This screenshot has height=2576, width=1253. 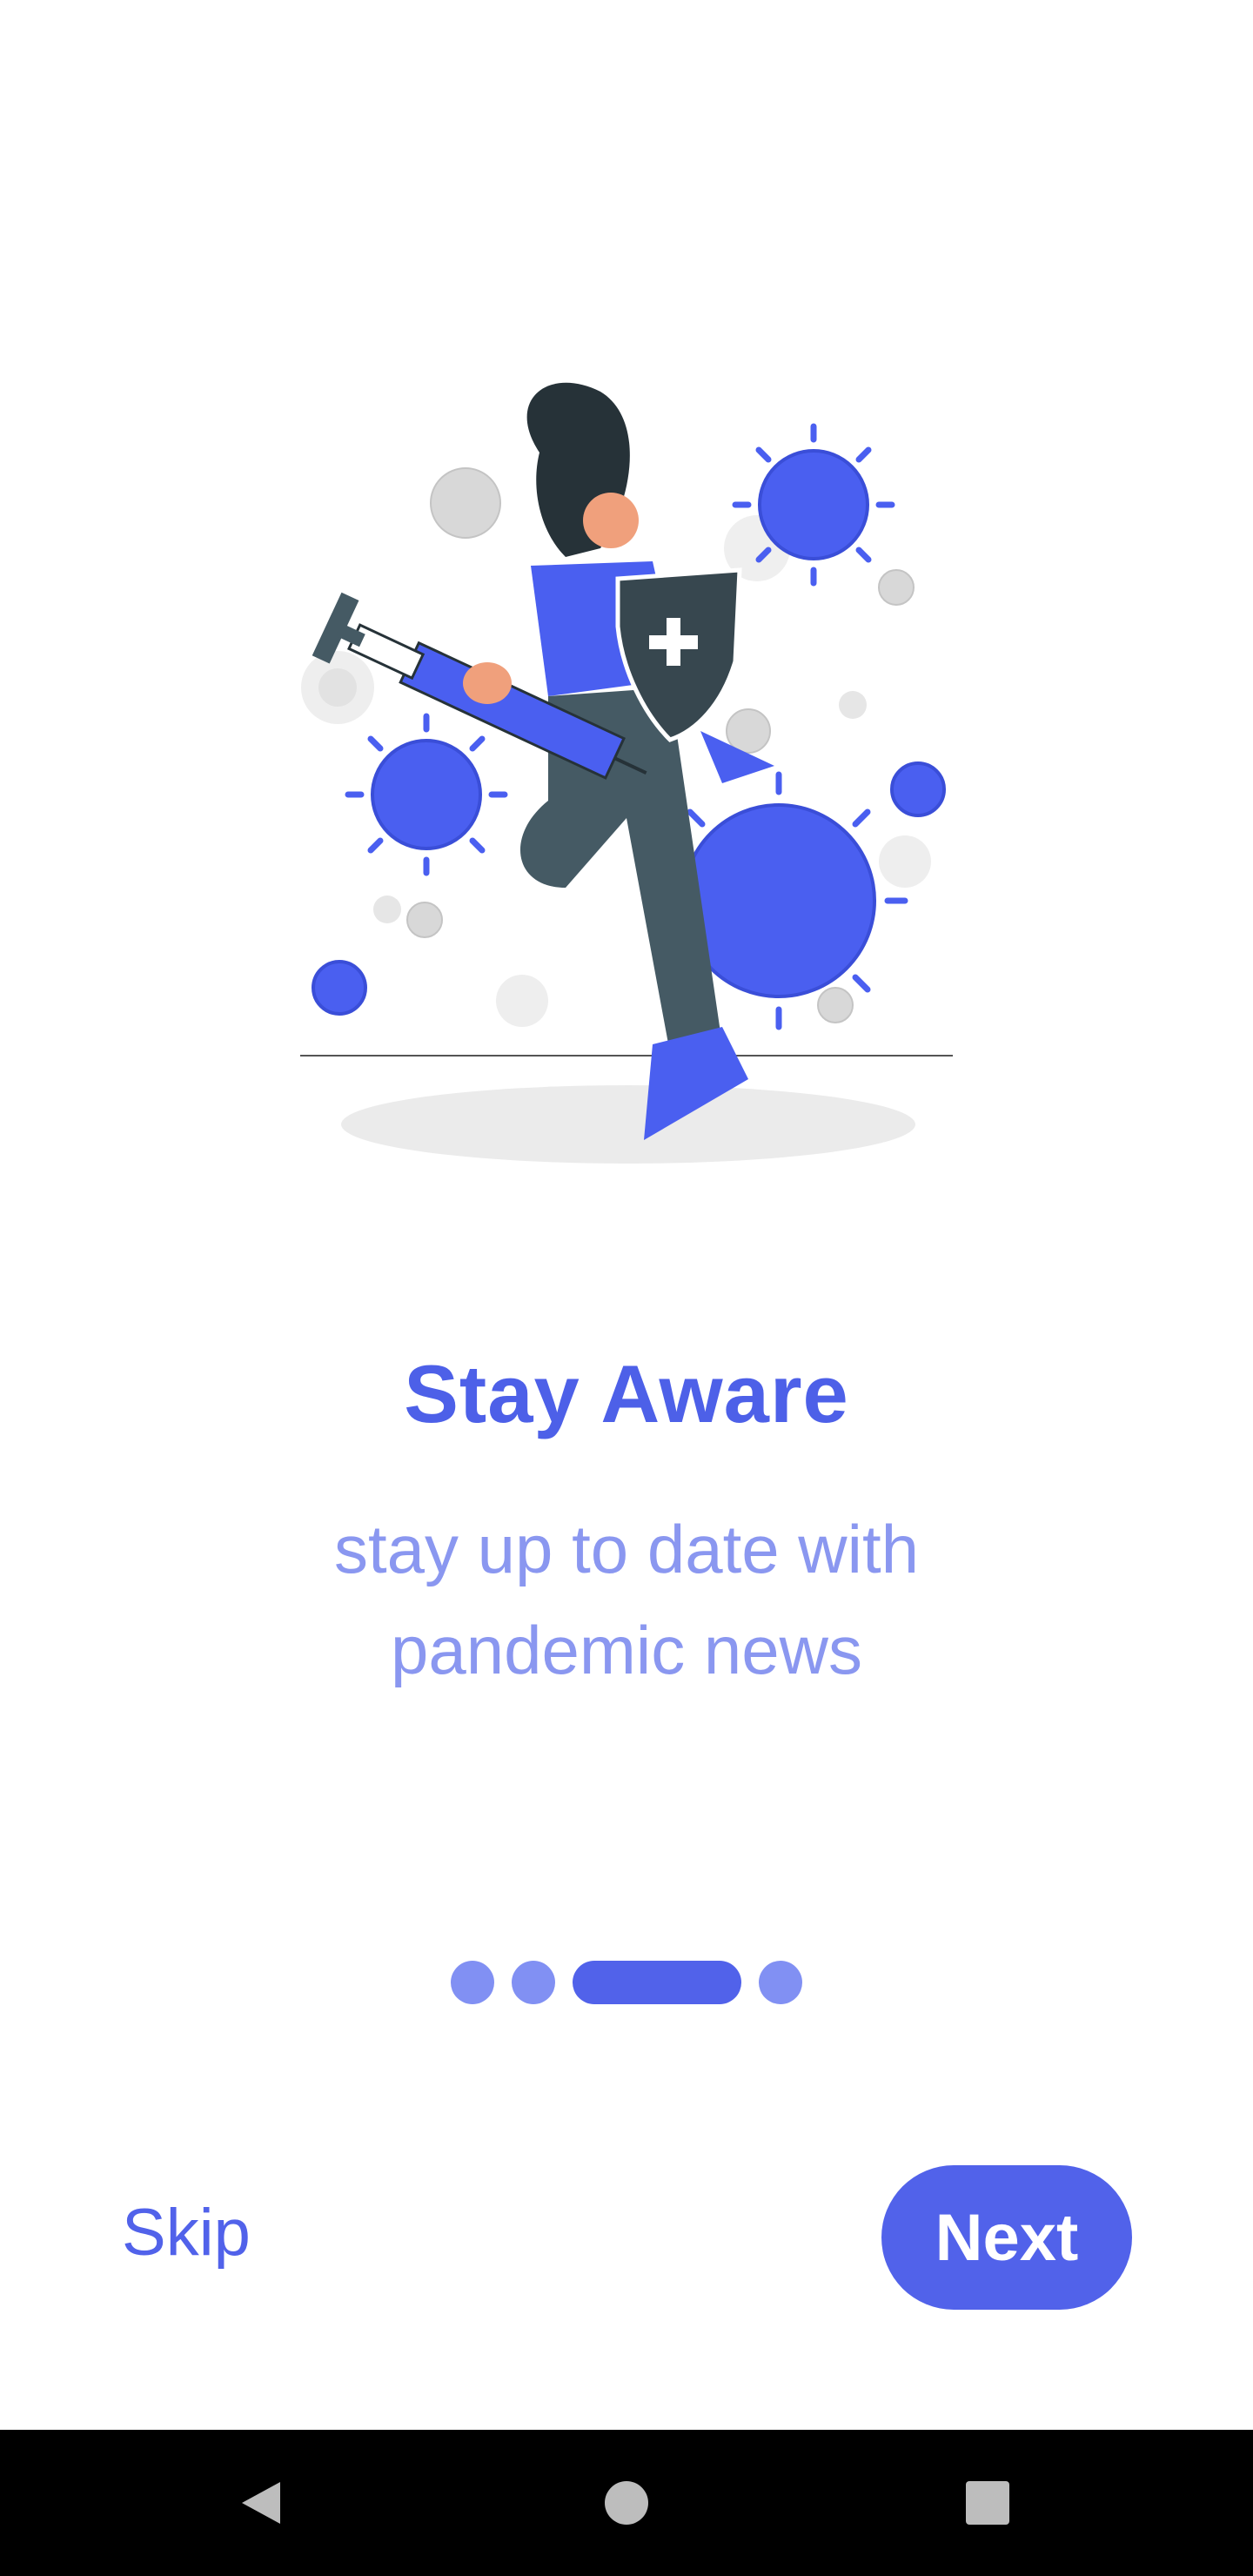 What do you see at coordinates (1006, 2238) in the screenshot?
I see `next-button: Next` at bounding box center [1006, 2238].